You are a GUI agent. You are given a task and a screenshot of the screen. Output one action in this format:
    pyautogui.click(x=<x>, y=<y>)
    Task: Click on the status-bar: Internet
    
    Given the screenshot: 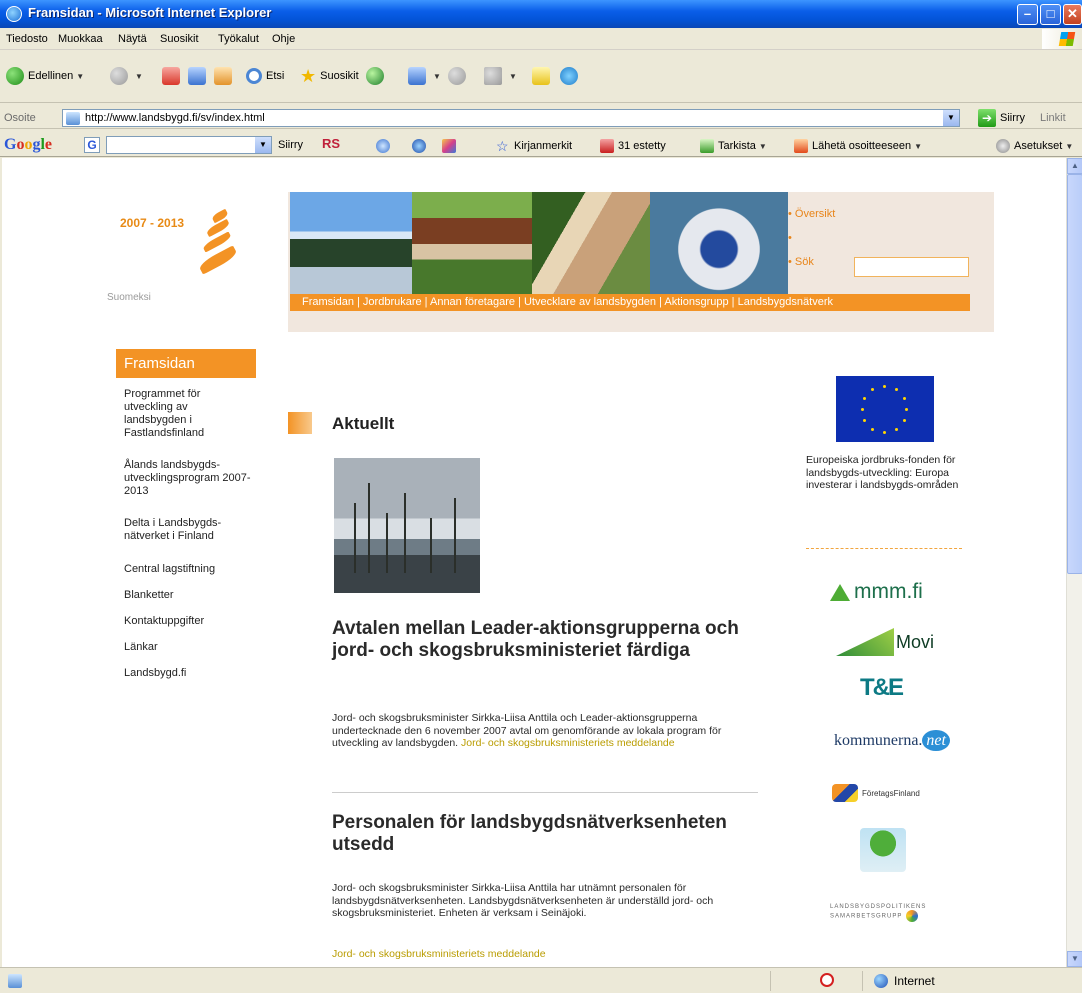 What is the action you would take?
    pyautogui.click(x=541, y=980)
    